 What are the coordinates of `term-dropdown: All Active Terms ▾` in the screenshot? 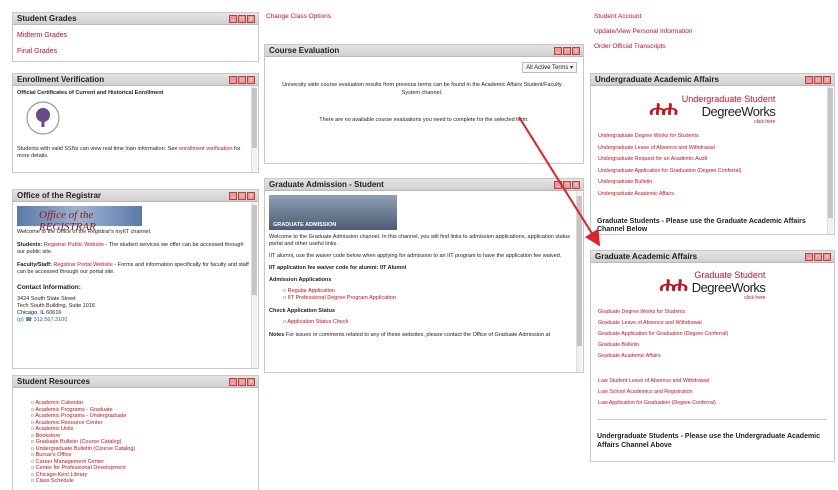 It's located at (549, 67).